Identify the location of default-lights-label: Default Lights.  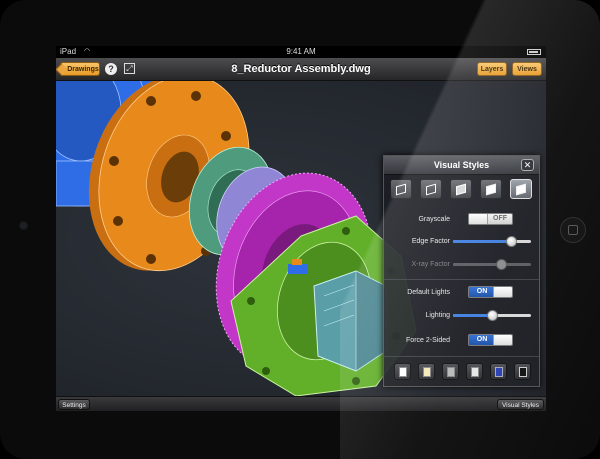
(428, 292).